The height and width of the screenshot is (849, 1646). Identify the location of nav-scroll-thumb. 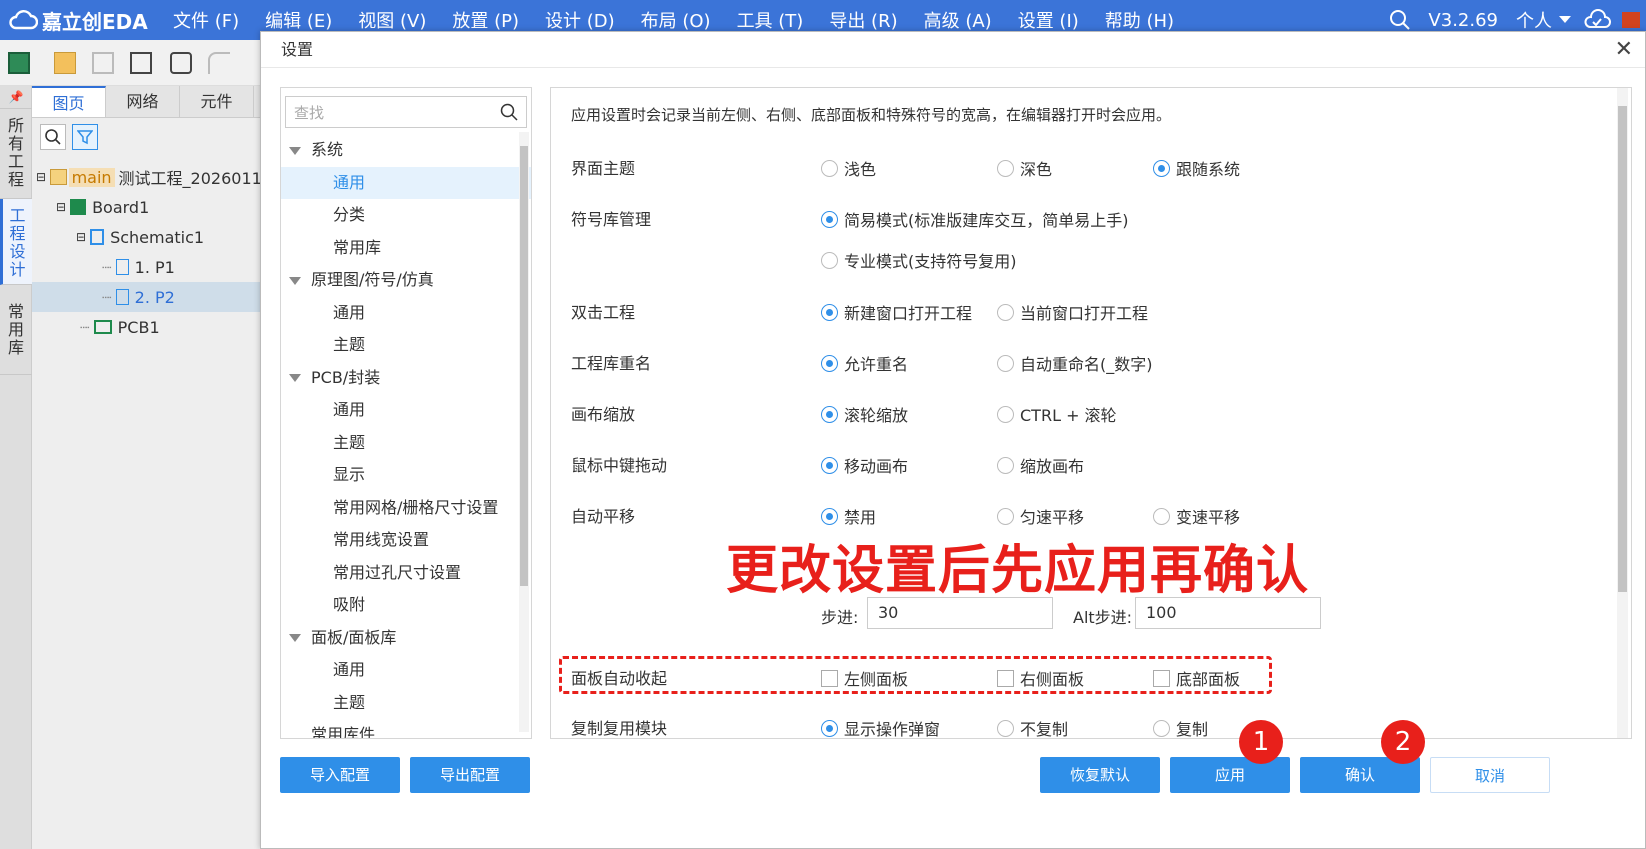
(524, 366).